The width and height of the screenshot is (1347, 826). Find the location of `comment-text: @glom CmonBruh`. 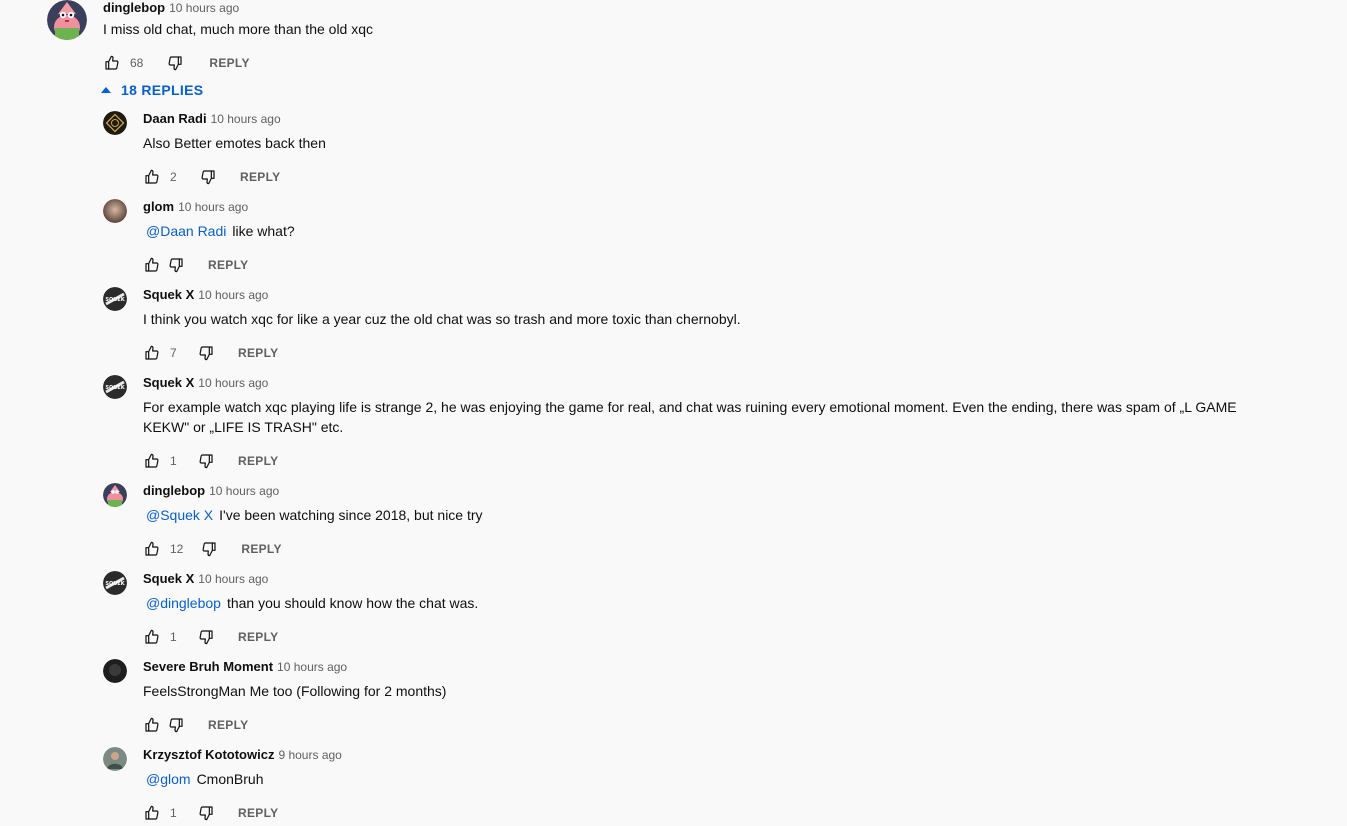

comment-text: @glom CmonBruh is located at coordinates (713, 779).